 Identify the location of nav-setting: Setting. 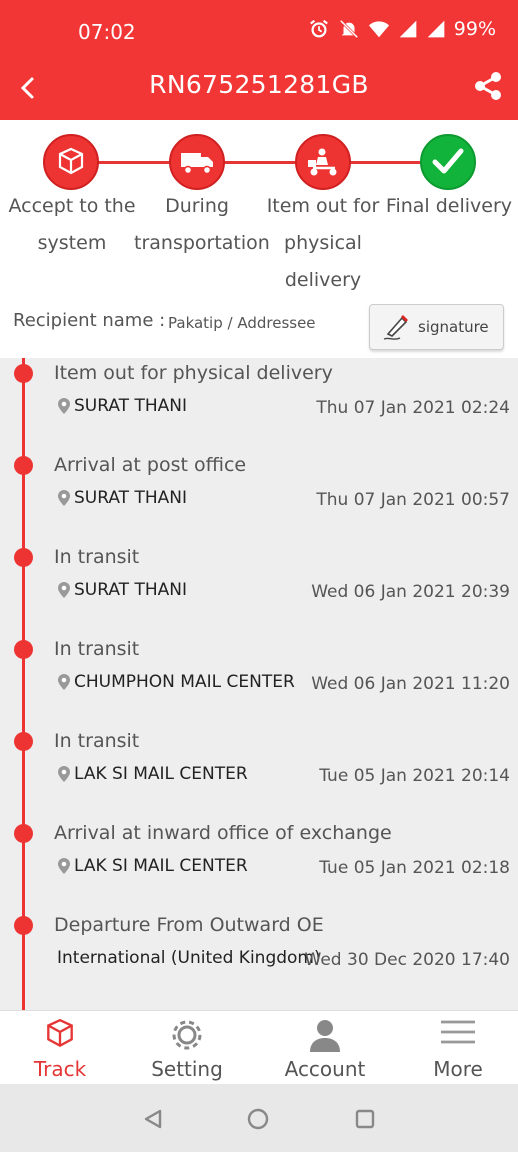
(187, 1048).